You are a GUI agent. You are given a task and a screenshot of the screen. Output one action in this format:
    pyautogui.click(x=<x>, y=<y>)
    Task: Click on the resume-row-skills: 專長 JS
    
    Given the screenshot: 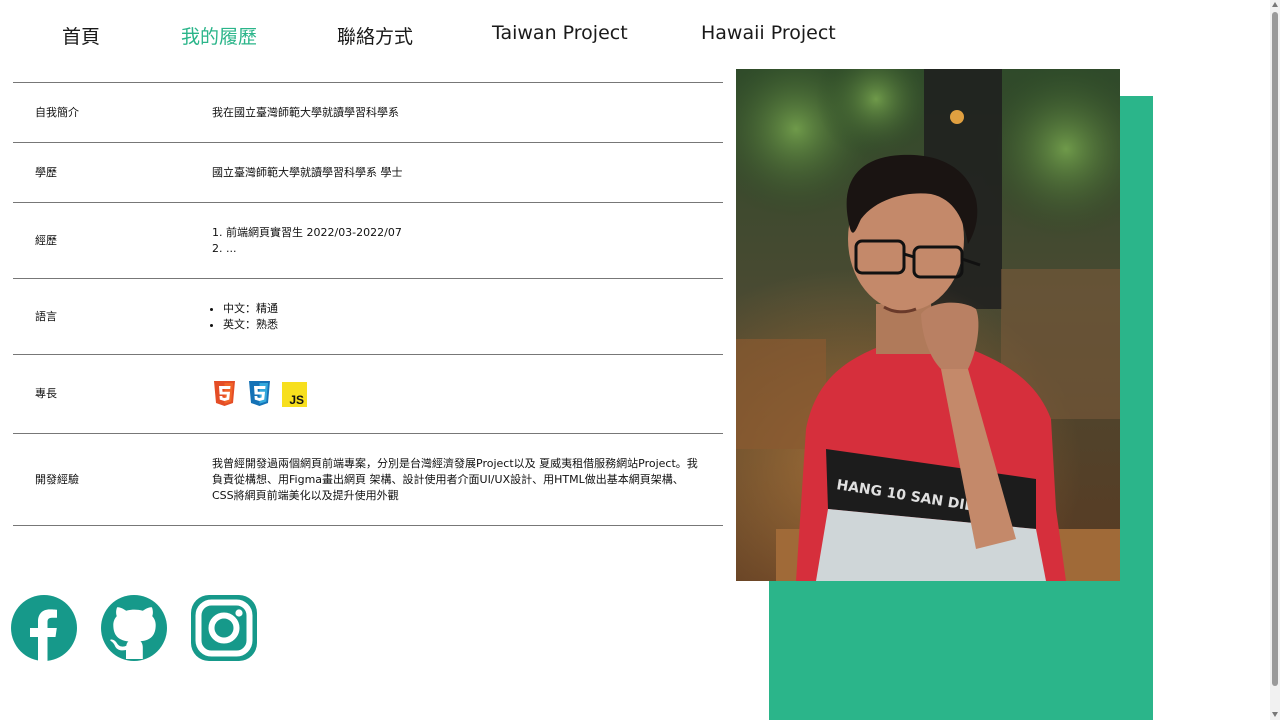 What is the action you would take?
    pyautogui.click(x=368, y=394)
    